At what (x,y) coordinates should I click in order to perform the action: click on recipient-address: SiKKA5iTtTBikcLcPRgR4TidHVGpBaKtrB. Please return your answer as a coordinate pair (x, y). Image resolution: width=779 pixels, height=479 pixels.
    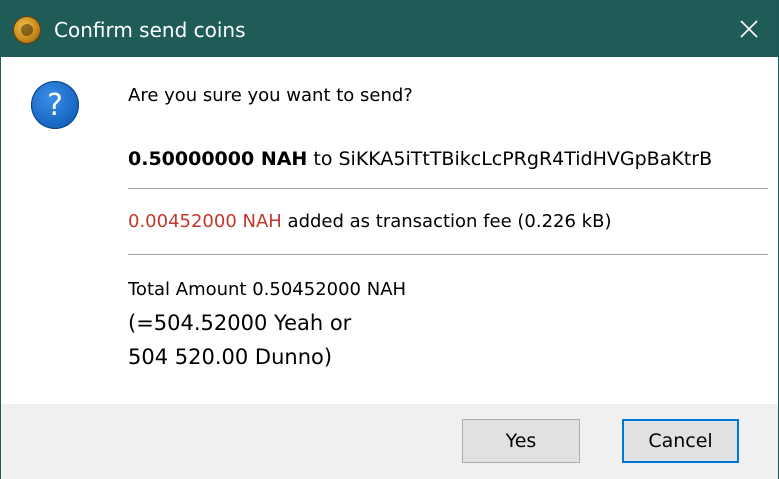
    Looking at the image, I should click on (525, 159).